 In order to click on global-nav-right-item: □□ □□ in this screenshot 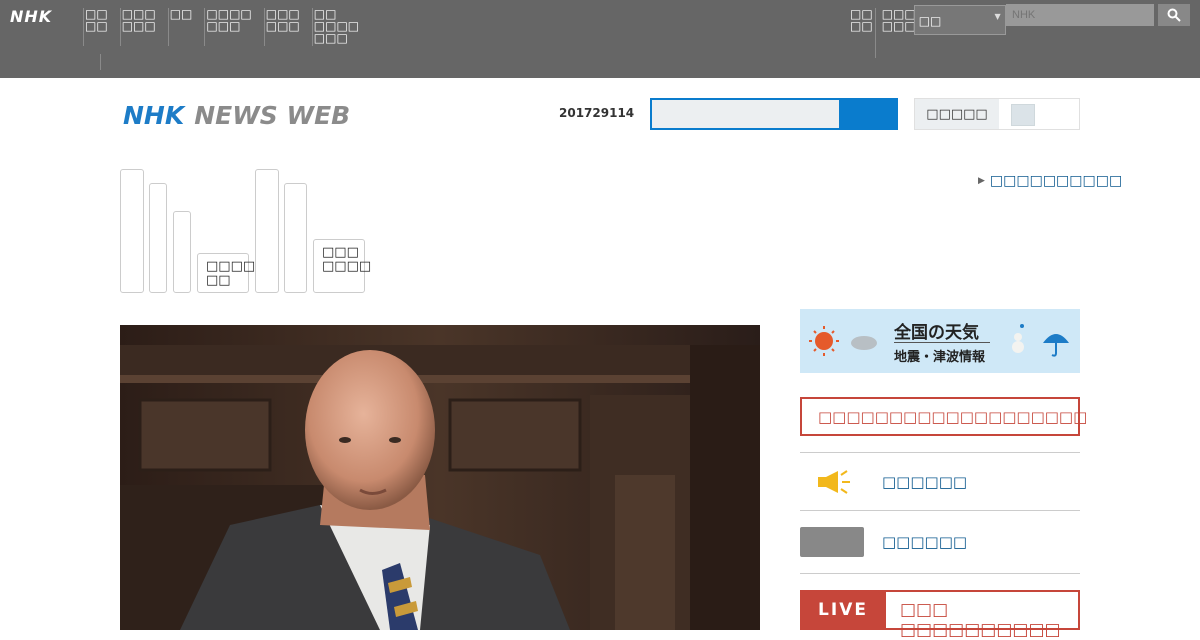, I will do `click(863, 33)`.